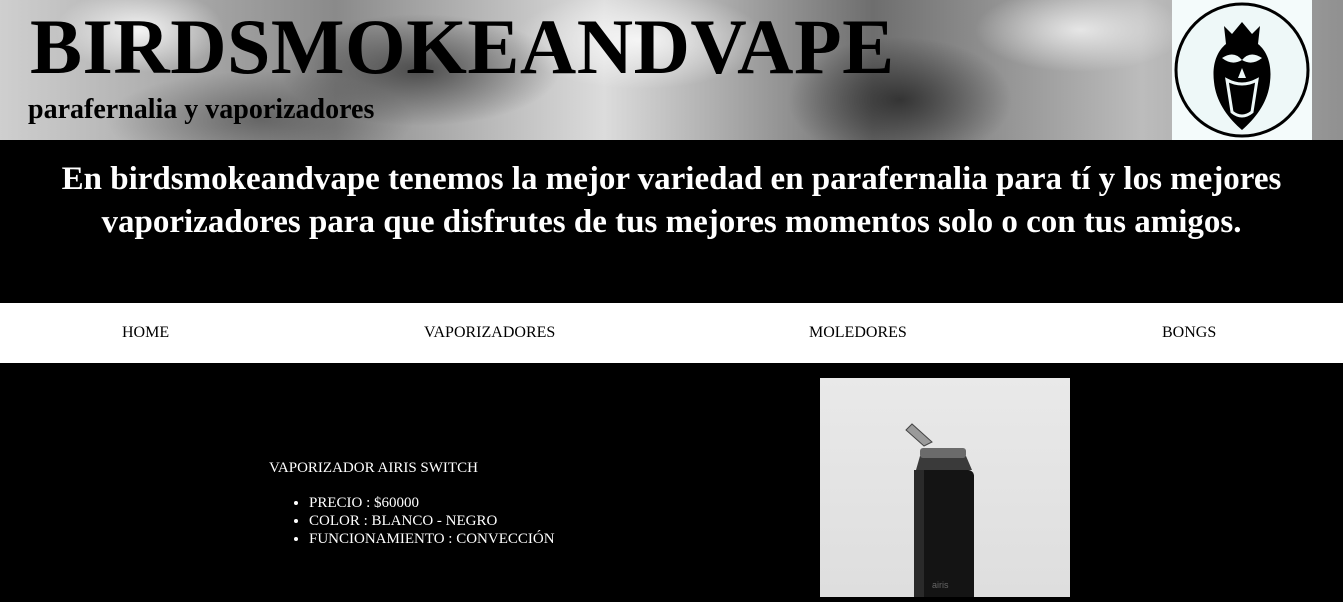  What do you see at coordinates (489, 333) in the screenshot?
I see `nav-item-vaporizadores: VAPORIZADORES` at bounding box center [489, 333].